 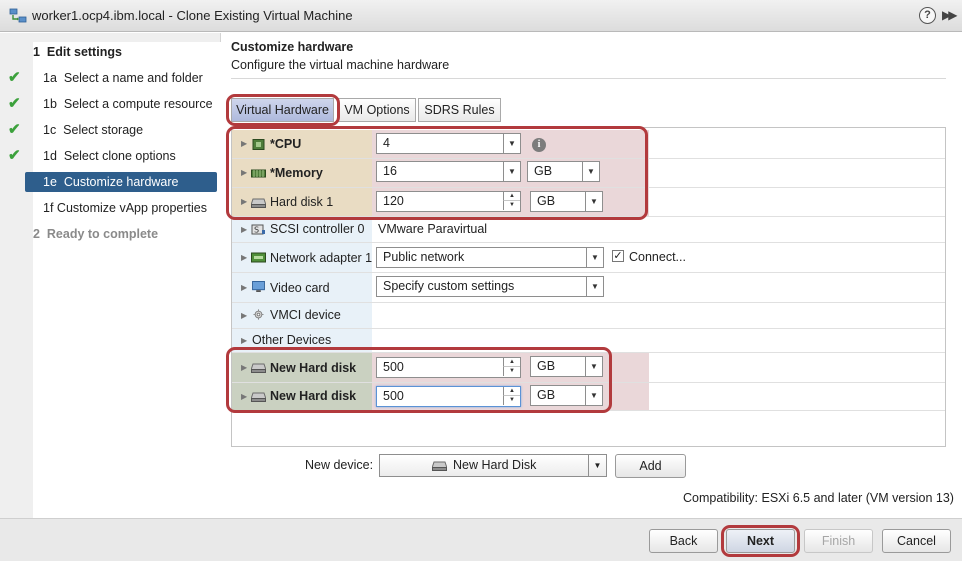 I want to click on vmci-device-icon, so click(x=258, y=314).